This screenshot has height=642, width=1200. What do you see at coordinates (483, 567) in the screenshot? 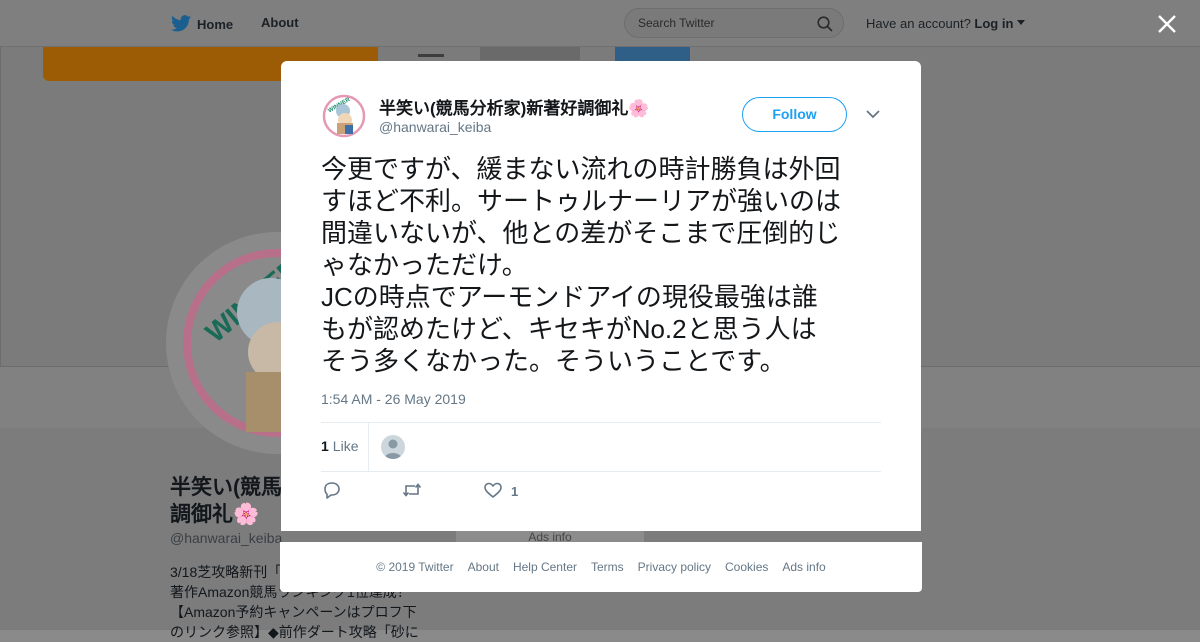
I see `footer-link-about: About` at bounding box center [483, 567].